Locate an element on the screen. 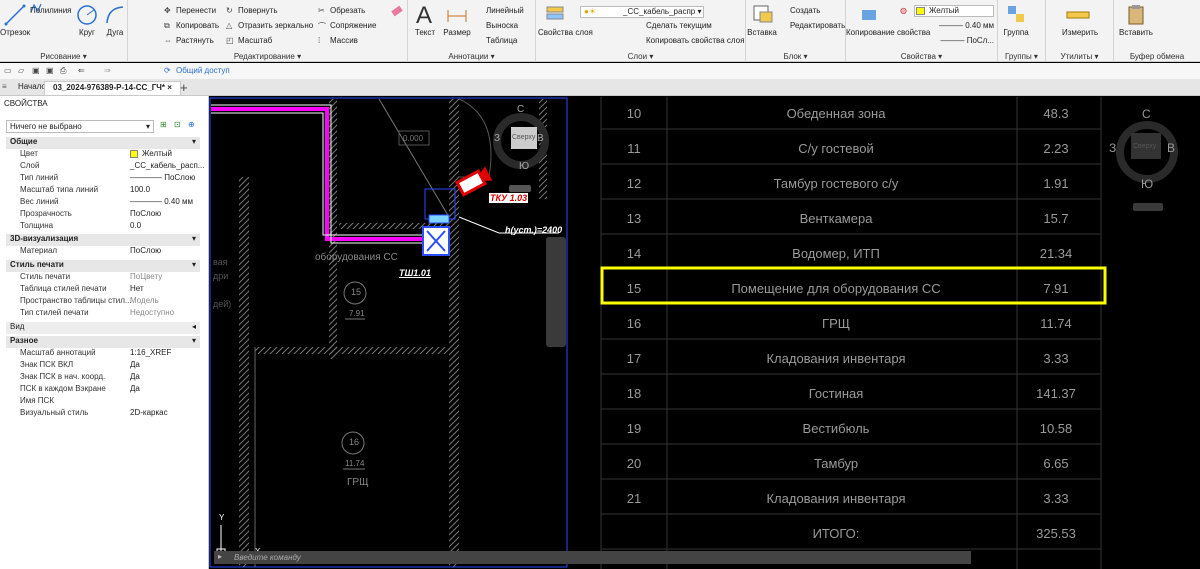 This screenshot has width=1200, height=569. scale-icon: ◰ is located at coordinates (230, 40).